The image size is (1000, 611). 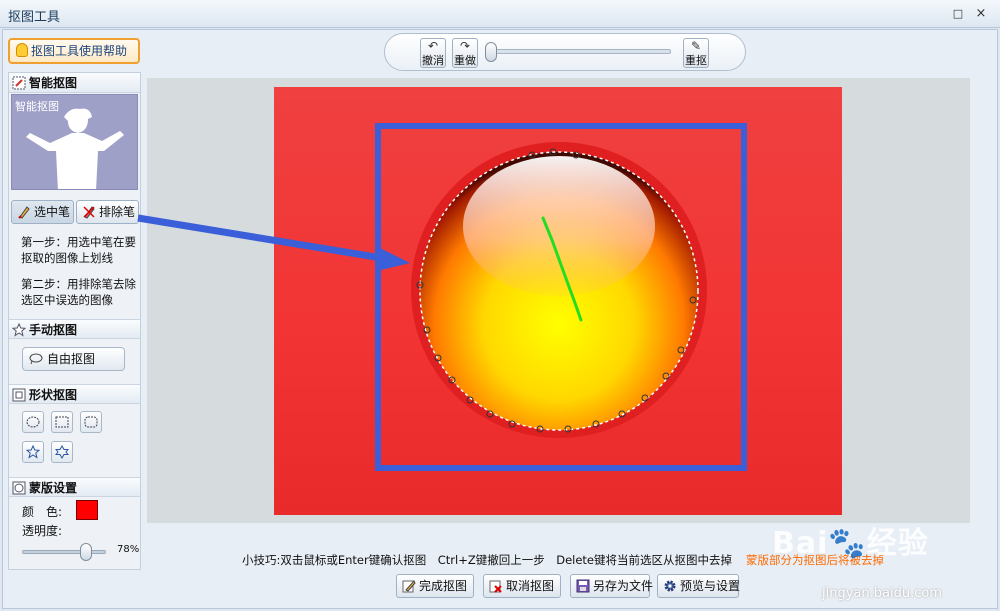 I want to click on ellipse-select-button, so click(x=33, y=422).